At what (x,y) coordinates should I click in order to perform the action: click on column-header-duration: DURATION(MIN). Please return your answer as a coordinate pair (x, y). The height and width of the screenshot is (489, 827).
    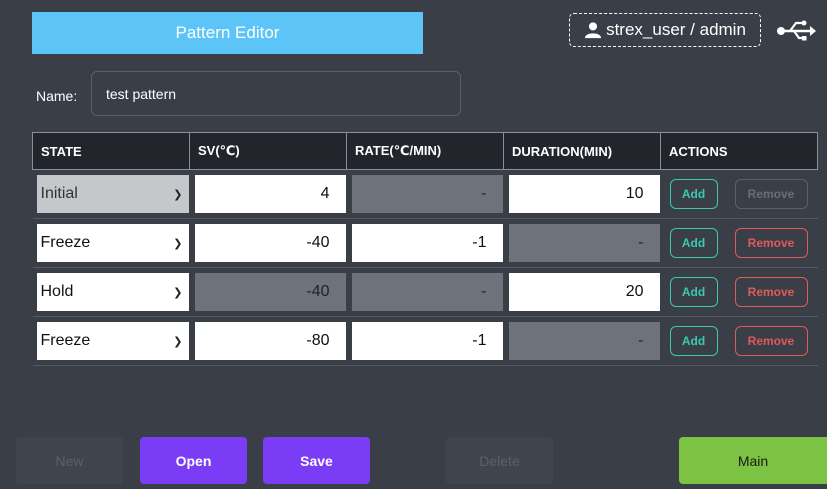
    Looking at the image, I should click on (582, 151).